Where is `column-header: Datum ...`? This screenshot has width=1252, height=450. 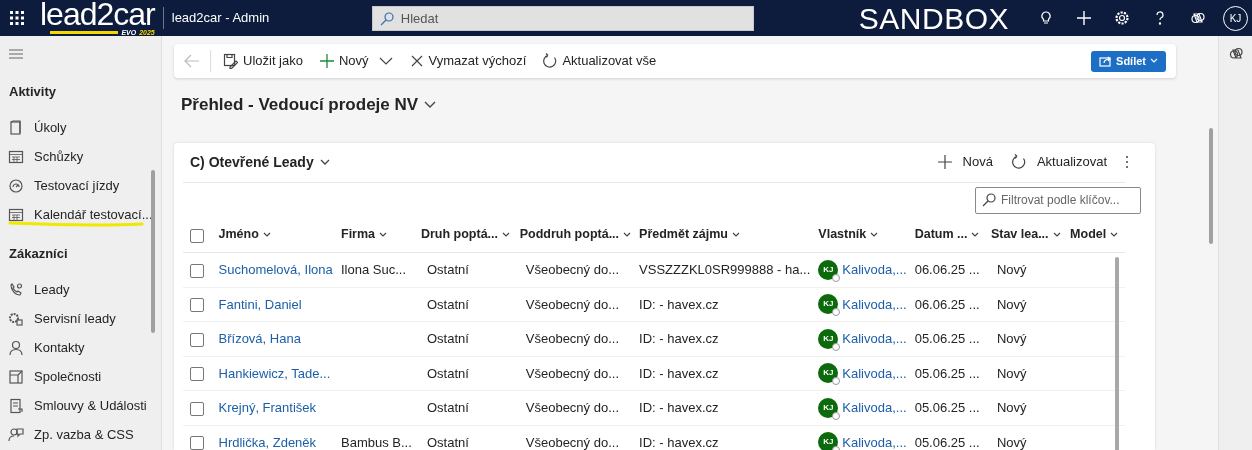 column-header: Datum ... is located at coordinates (947, 235).